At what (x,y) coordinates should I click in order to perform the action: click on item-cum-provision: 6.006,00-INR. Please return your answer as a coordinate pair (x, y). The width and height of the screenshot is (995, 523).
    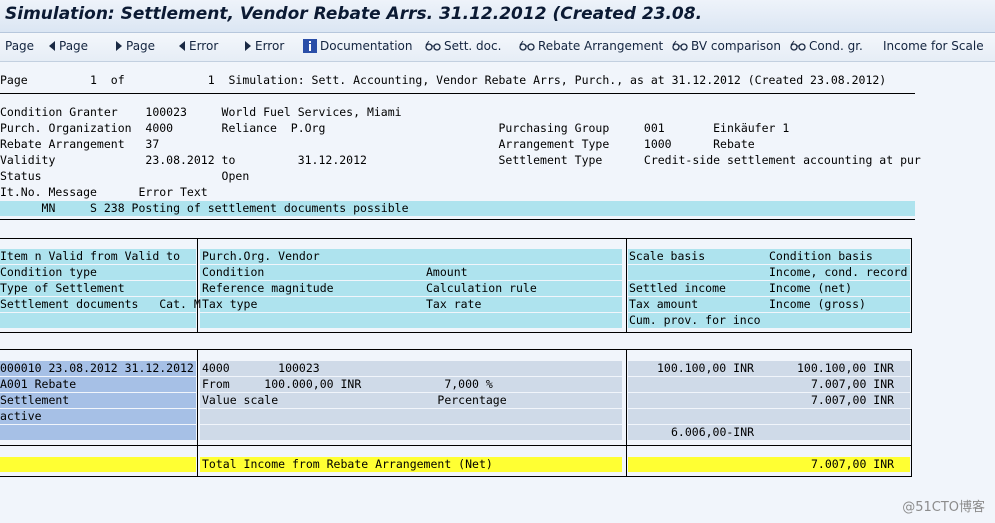
    Looking at the image, I should click on (713, 432).